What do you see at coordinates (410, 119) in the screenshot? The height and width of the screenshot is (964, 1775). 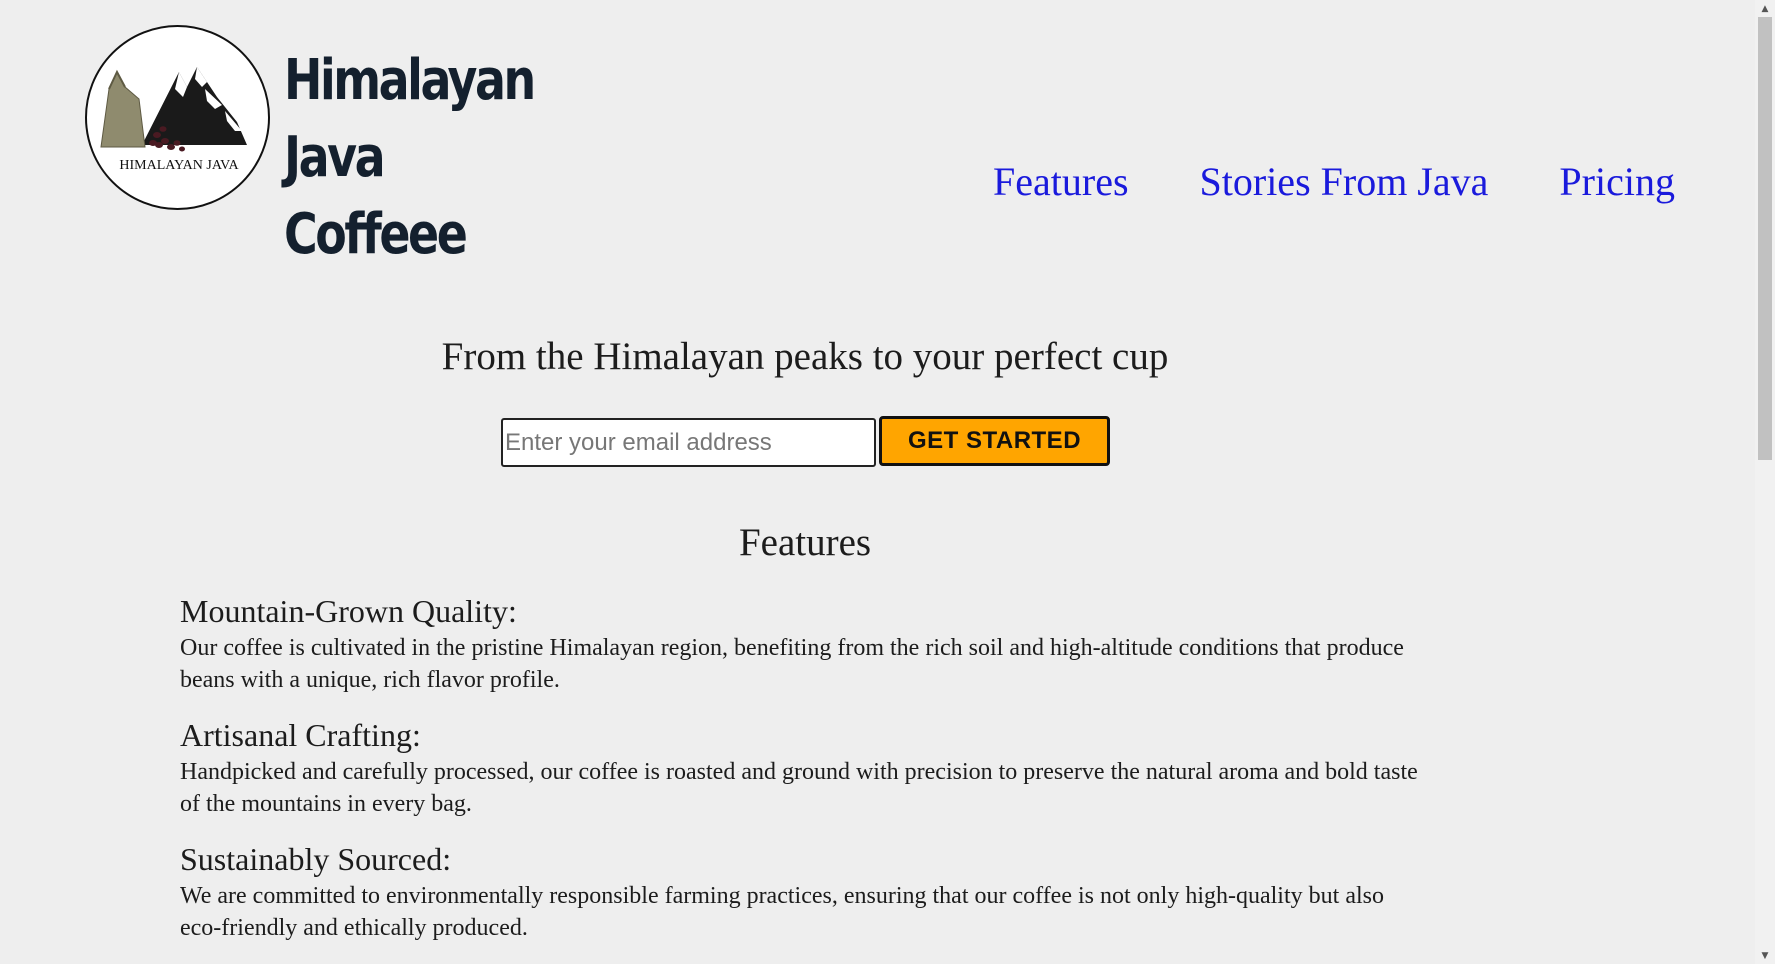 I see `brand-title-line1: Himalayan Java` at bounding box center [410, 119].